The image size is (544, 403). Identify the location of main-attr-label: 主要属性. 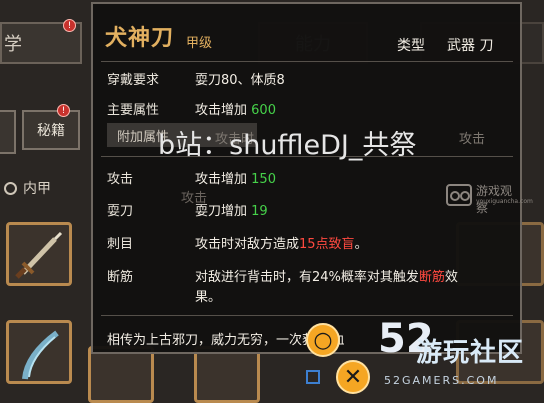
(133, 110).